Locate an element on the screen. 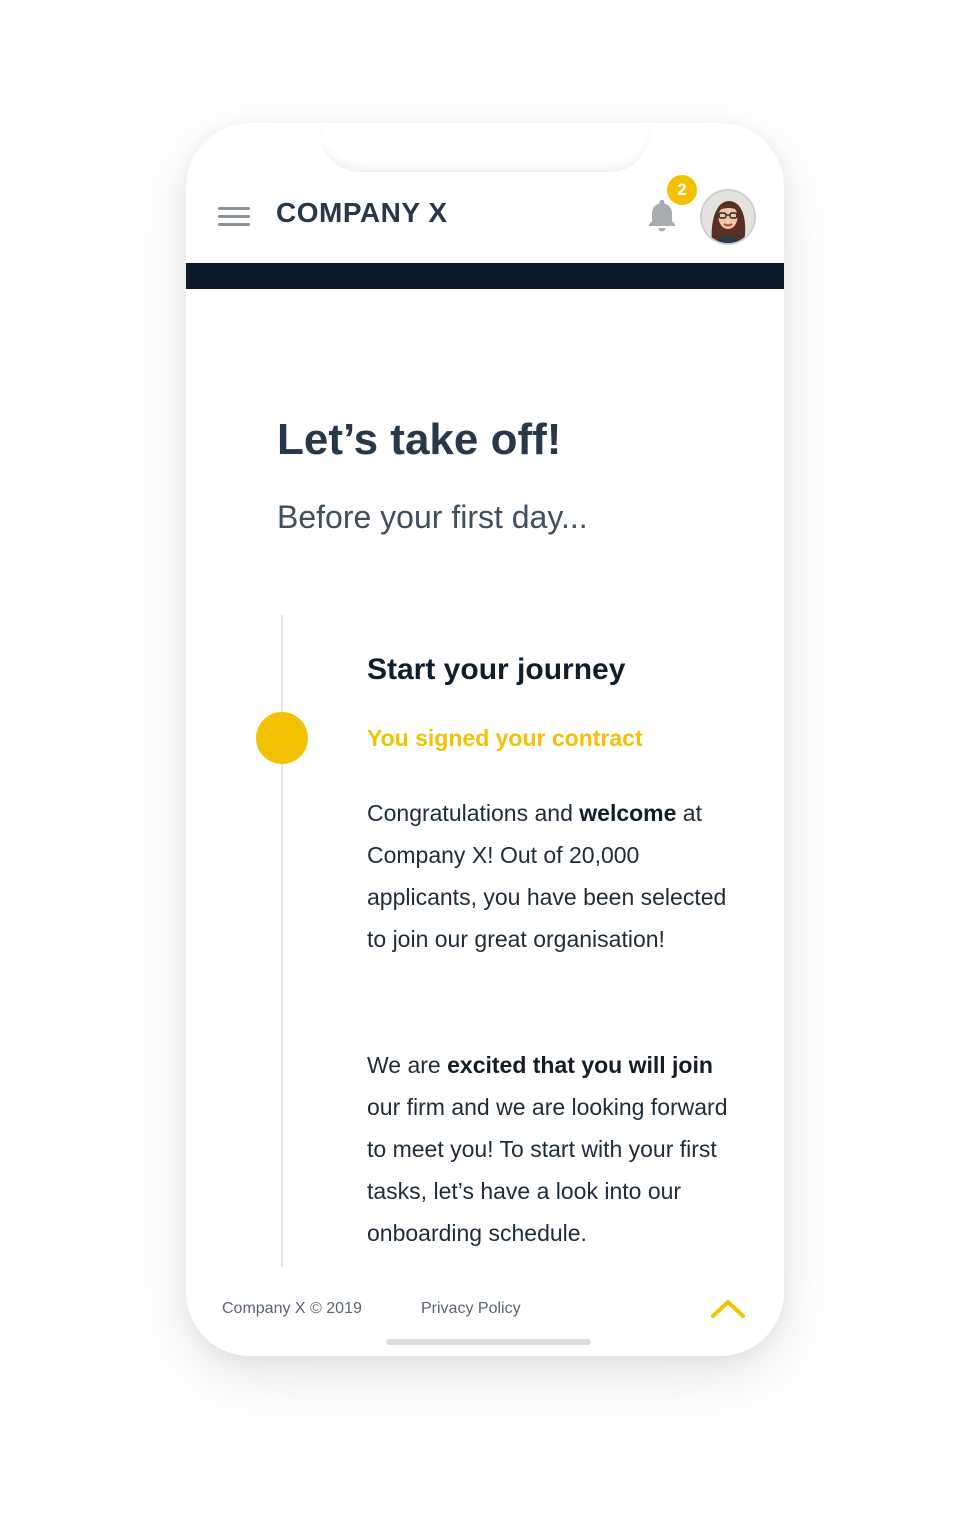 The height and width of the screenshot is (1534, 960). home-indicator is located at coordinates (488, 1342).